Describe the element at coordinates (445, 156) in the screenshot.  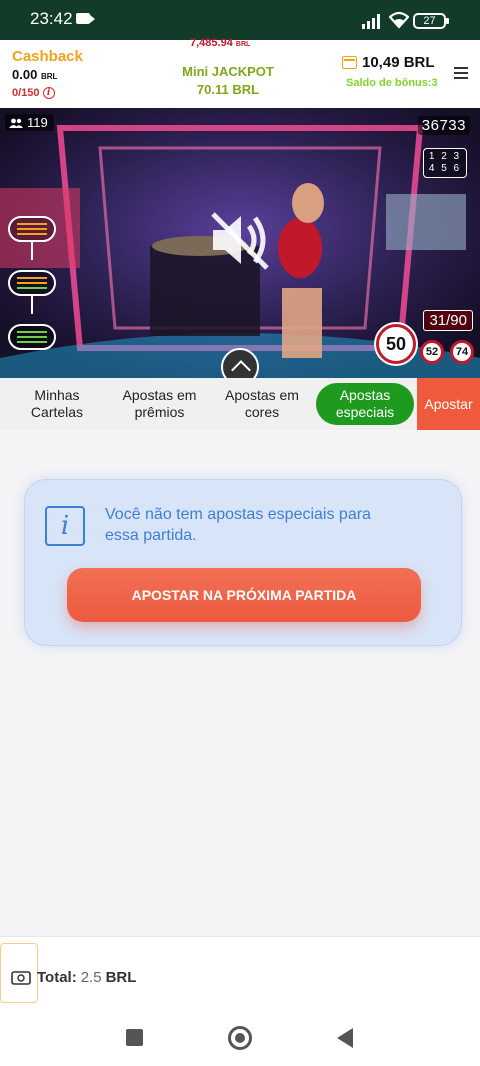
I see `grid-row-1: 1 2 3` at that location.